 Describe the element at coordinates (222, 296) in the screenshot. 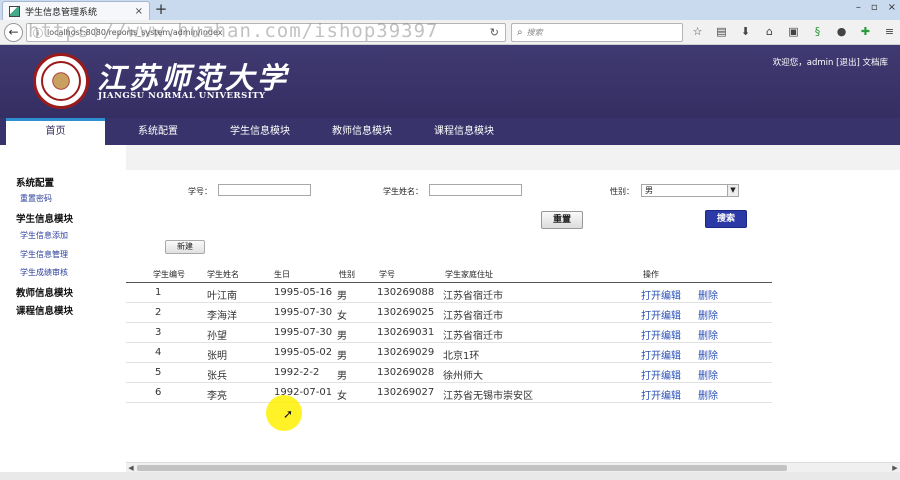

I see `cell-name: 叶江南` at that location.